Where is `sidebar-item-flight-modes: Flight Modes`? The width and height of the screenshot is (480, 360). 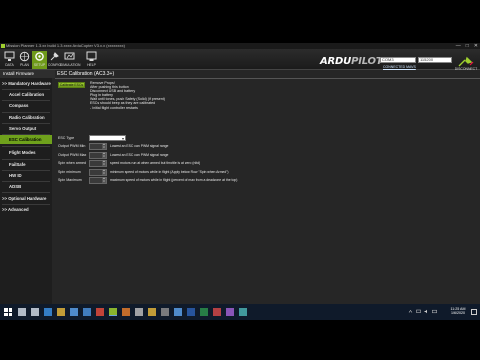
sidebar-item-flight-modes: Flight Modes is located at coordinates (26, 152).